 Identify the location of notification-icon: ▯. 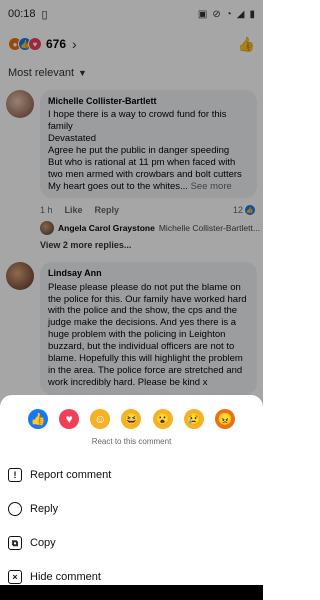
(44, 14).